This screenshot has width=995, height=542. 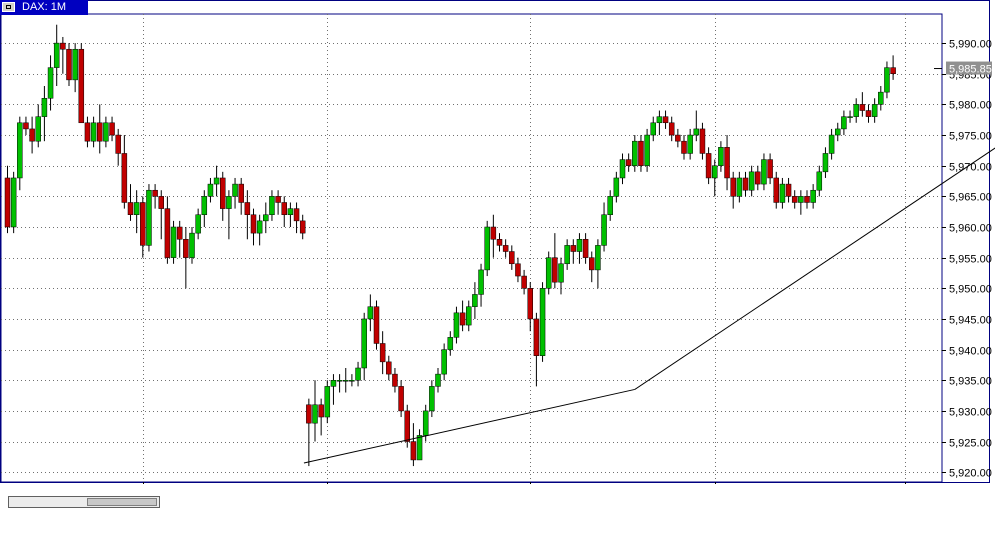 What do you see at coordinates (8, 7) in the screenshot?
I see `window-menu-icon` at bounding box center [8, 7].